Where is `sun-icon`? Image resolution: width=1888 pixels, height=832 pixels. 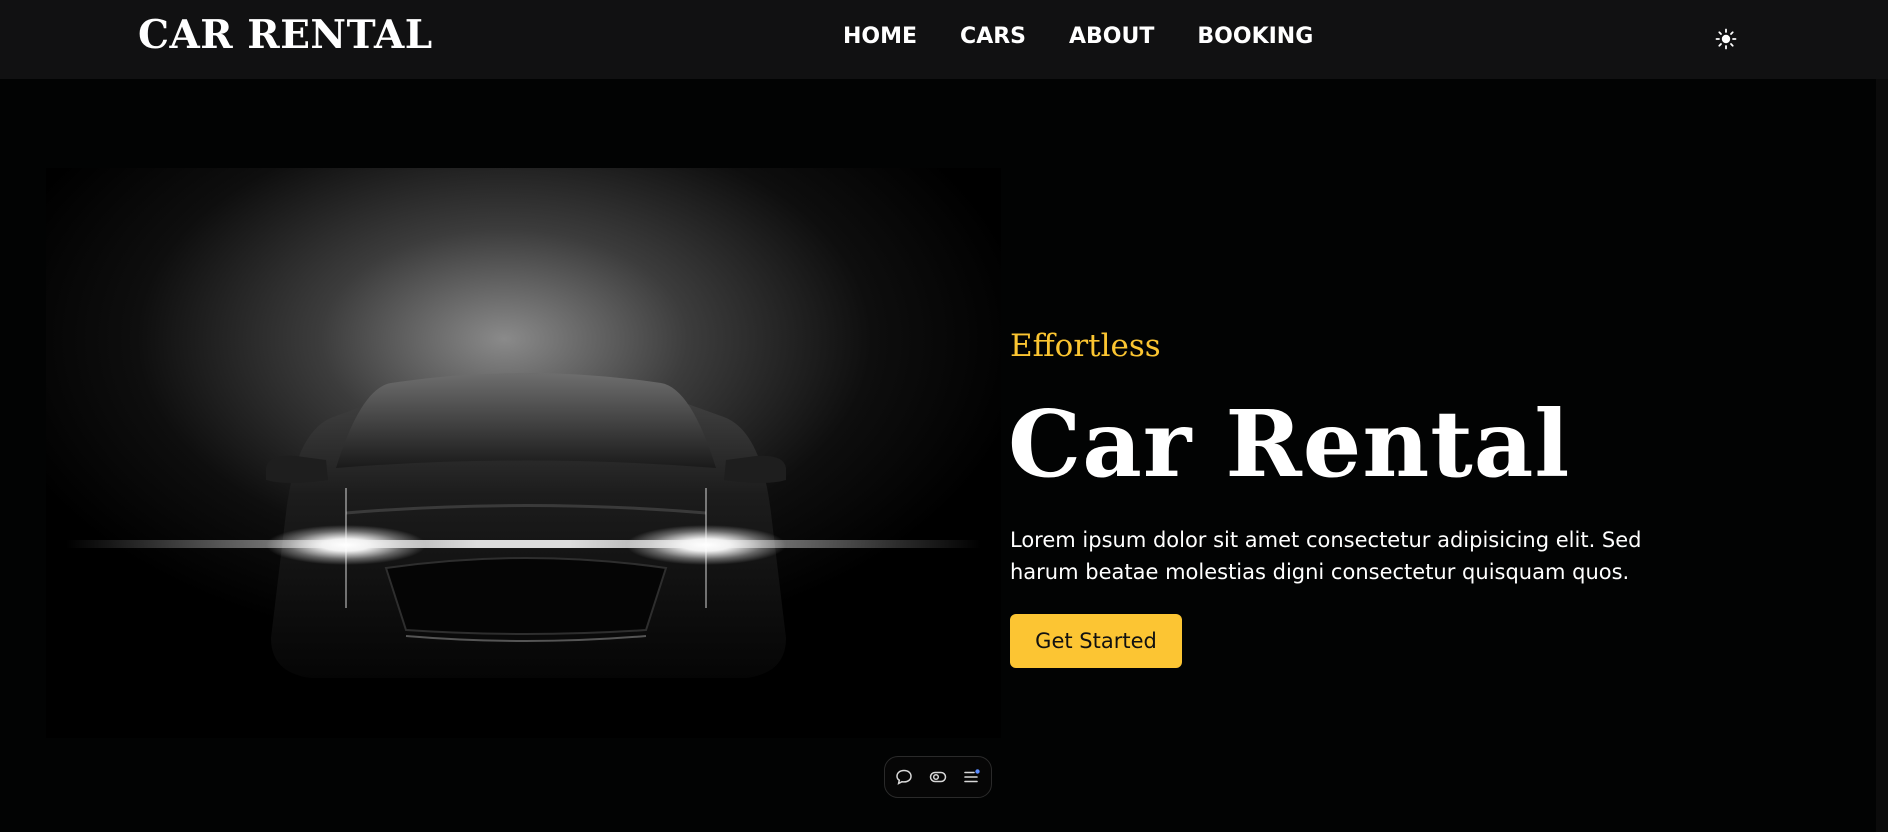 sun-icon is located at coordinates (1726, 39).